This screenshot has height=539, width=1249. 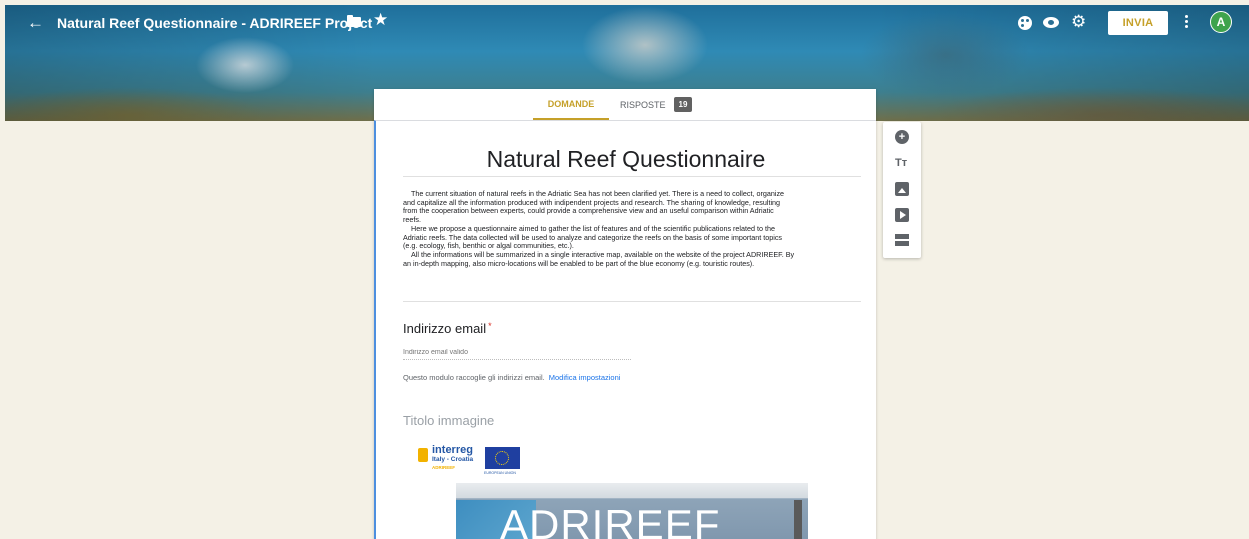 What do you see at coordinates (500, 473) in the screenshot?
I see `eu-caption: EUROPEAN UNION` at bounding box center [500, 473].